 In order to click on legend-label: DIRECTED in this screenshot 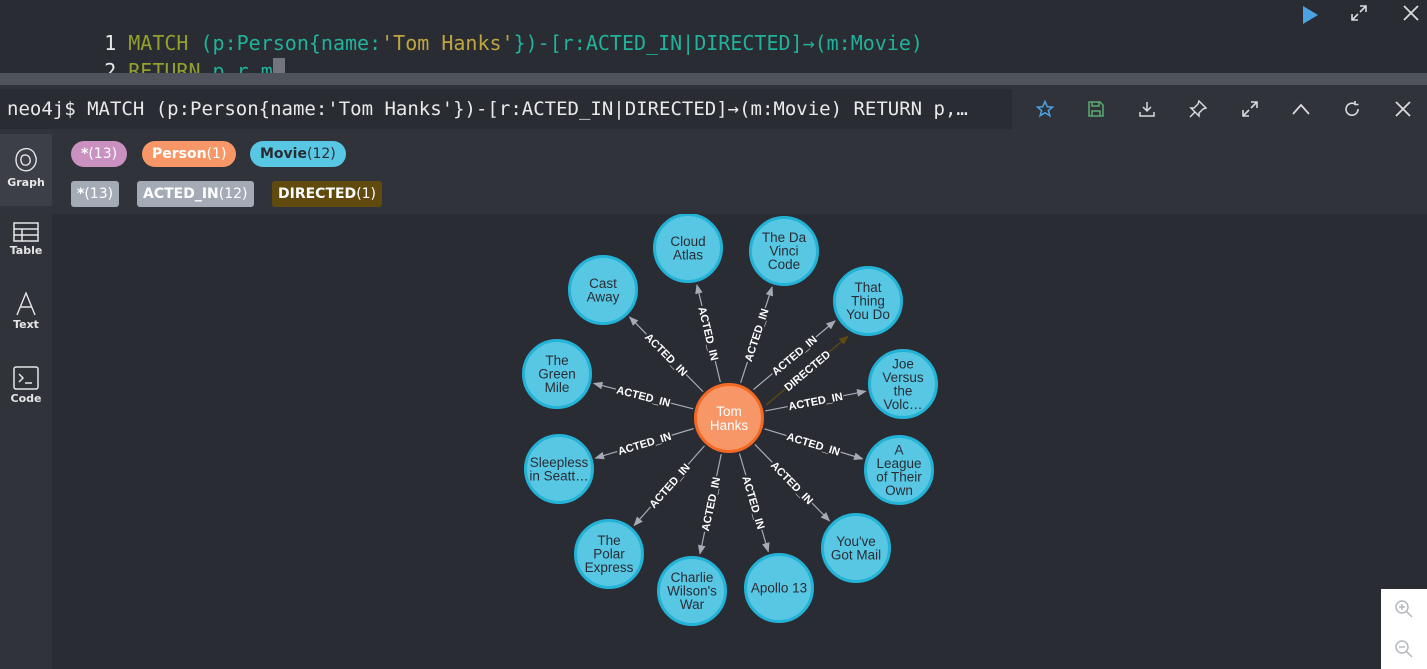, I will do `click(317, 194)`.